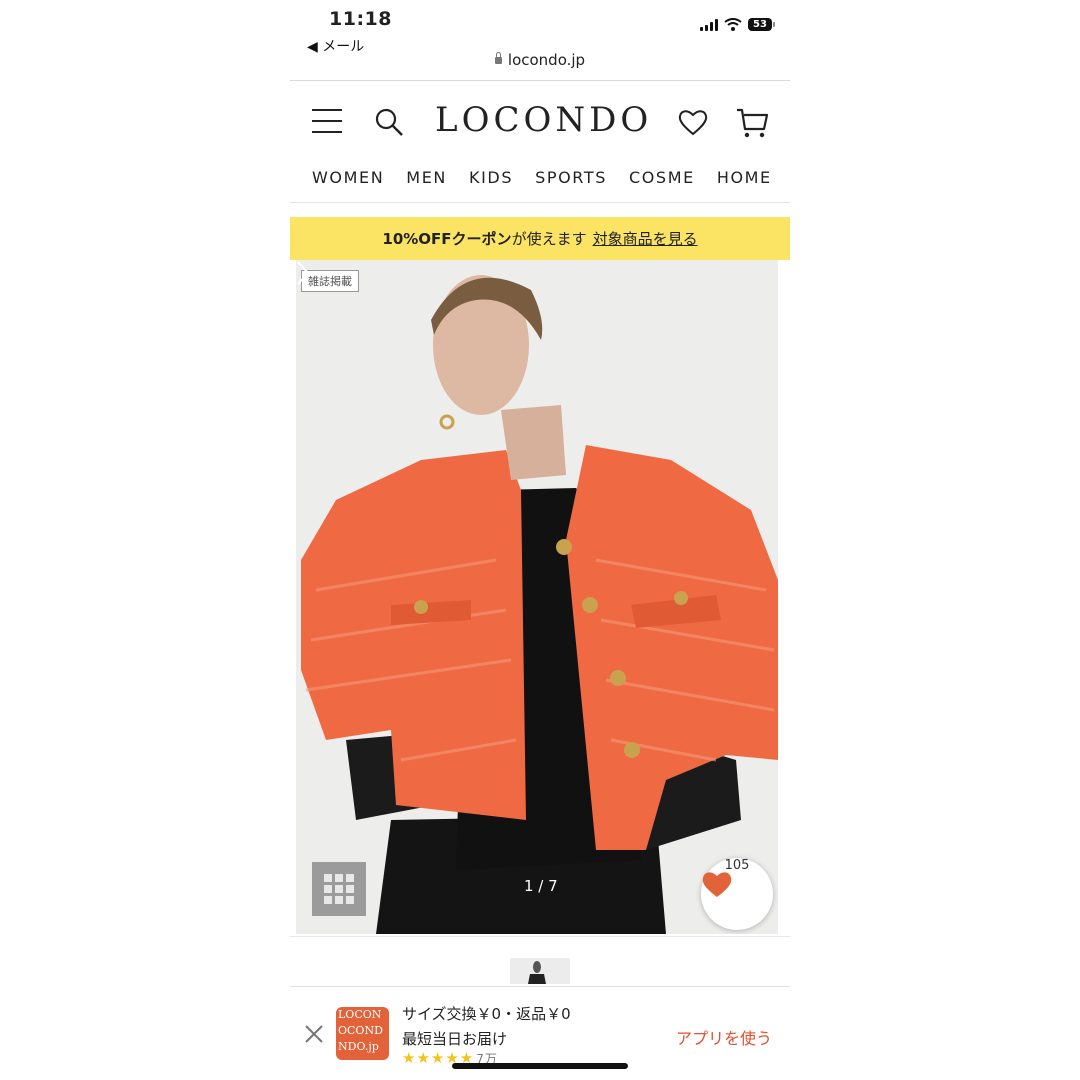  Describe the element at coordinates (498, 58) in the screenshot. I see `lock-icon` at that location.